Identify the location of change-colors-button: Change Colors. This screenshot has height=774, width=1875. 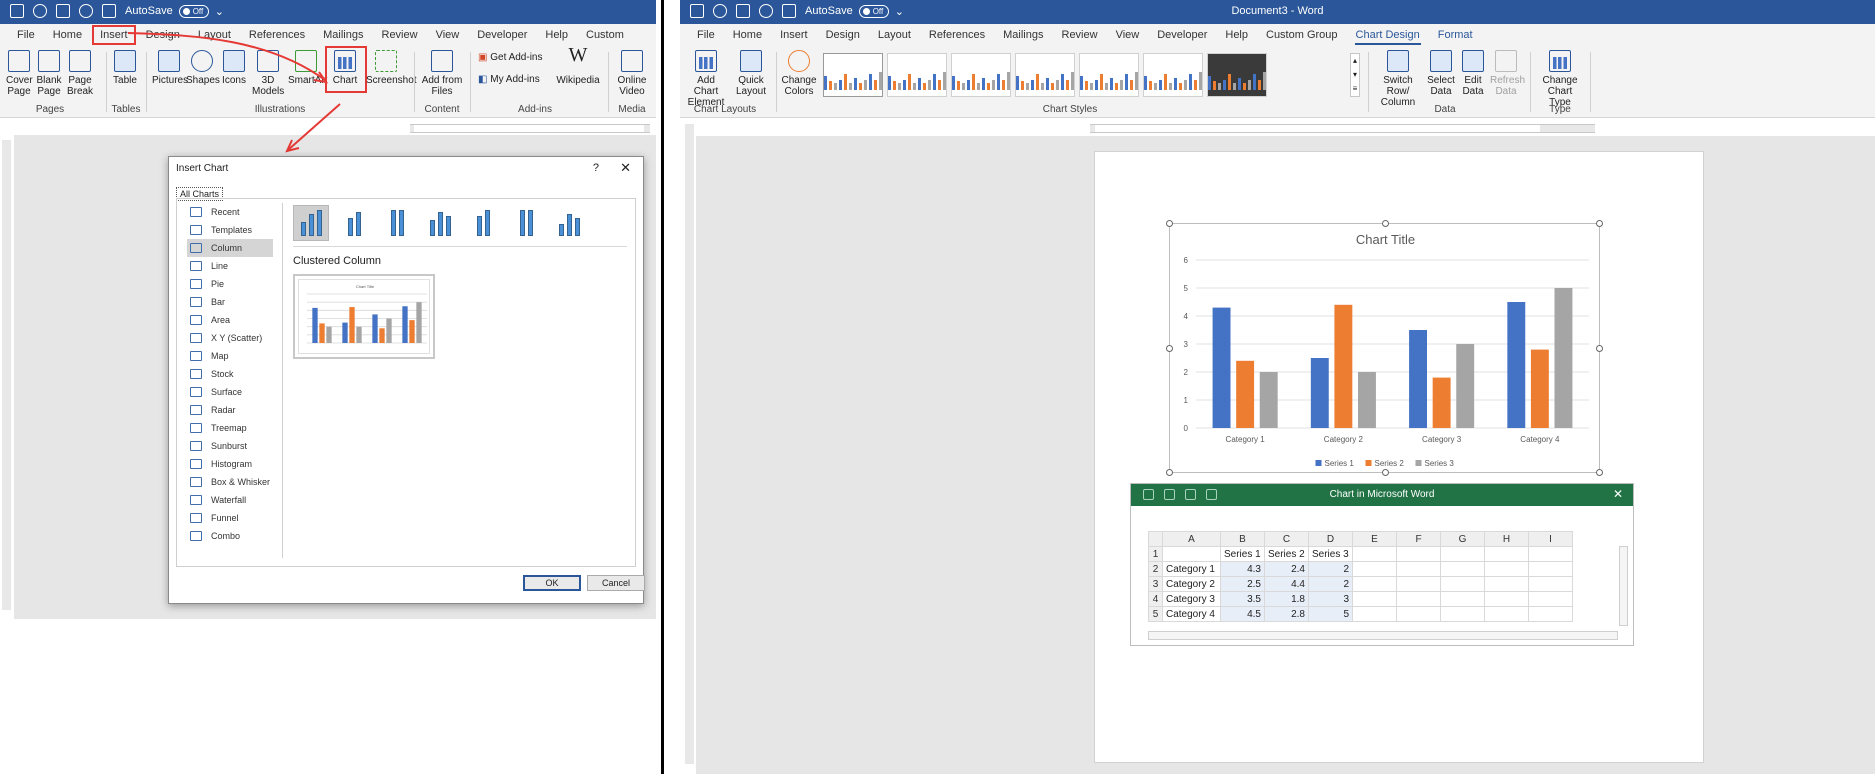
(799, 73).